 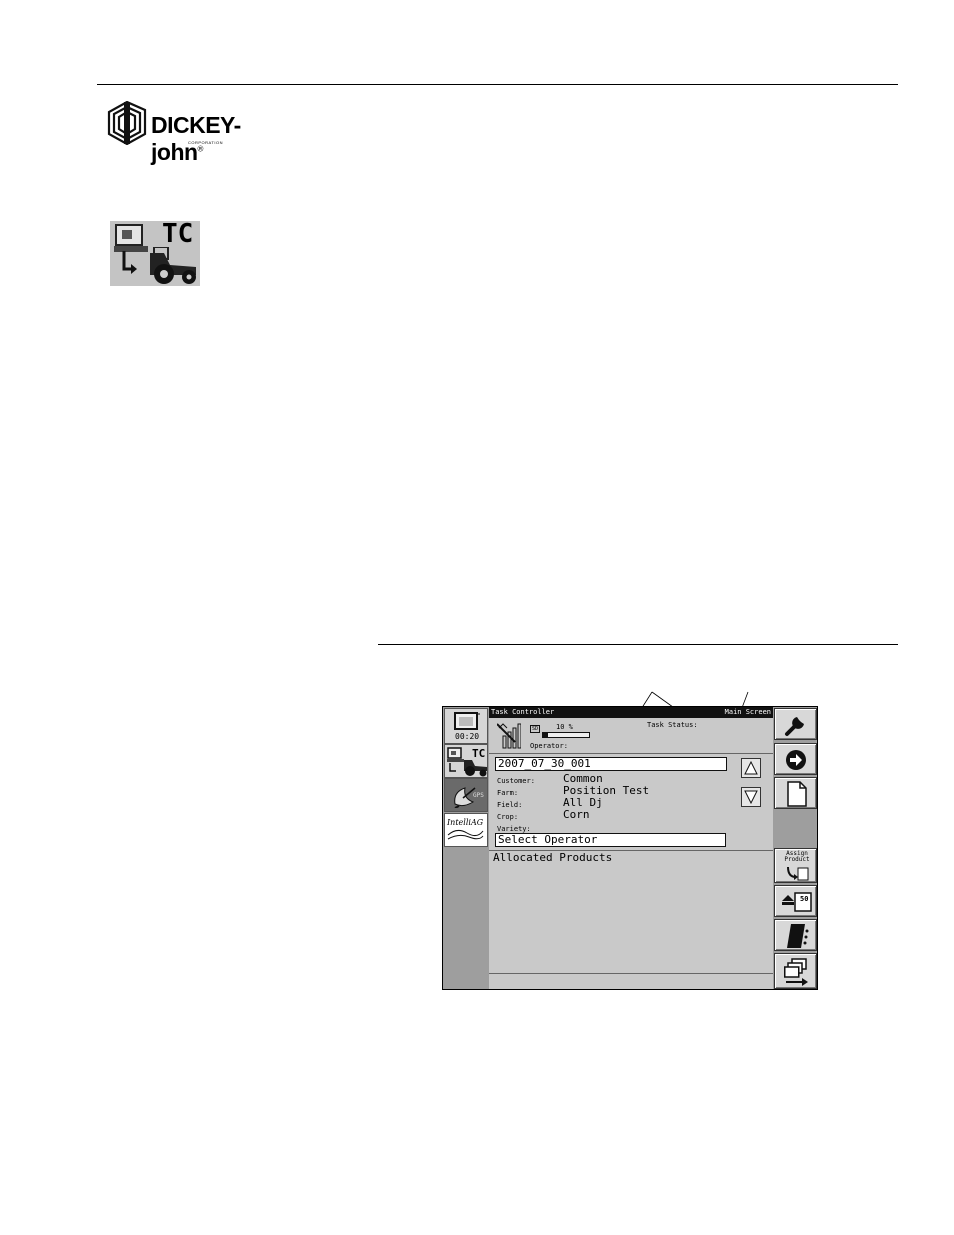 What do you see at coordinates (514, 829) in the screenshot?
I see `variety-label: Variety:` at bounding box center [514, 829].